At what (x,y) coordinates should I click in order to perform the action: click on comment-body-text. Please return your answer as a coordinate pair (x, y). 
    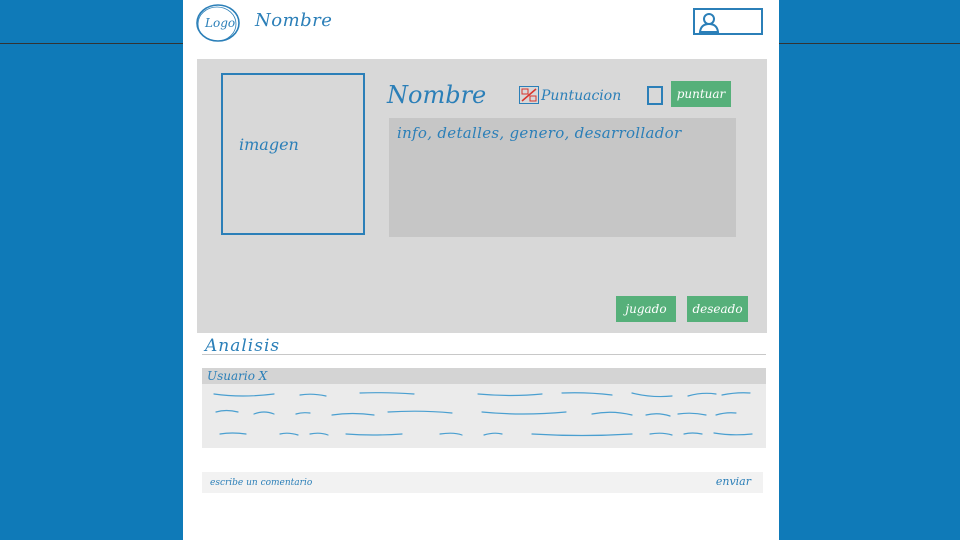
    Looking at the image, I should click on (483, 414).